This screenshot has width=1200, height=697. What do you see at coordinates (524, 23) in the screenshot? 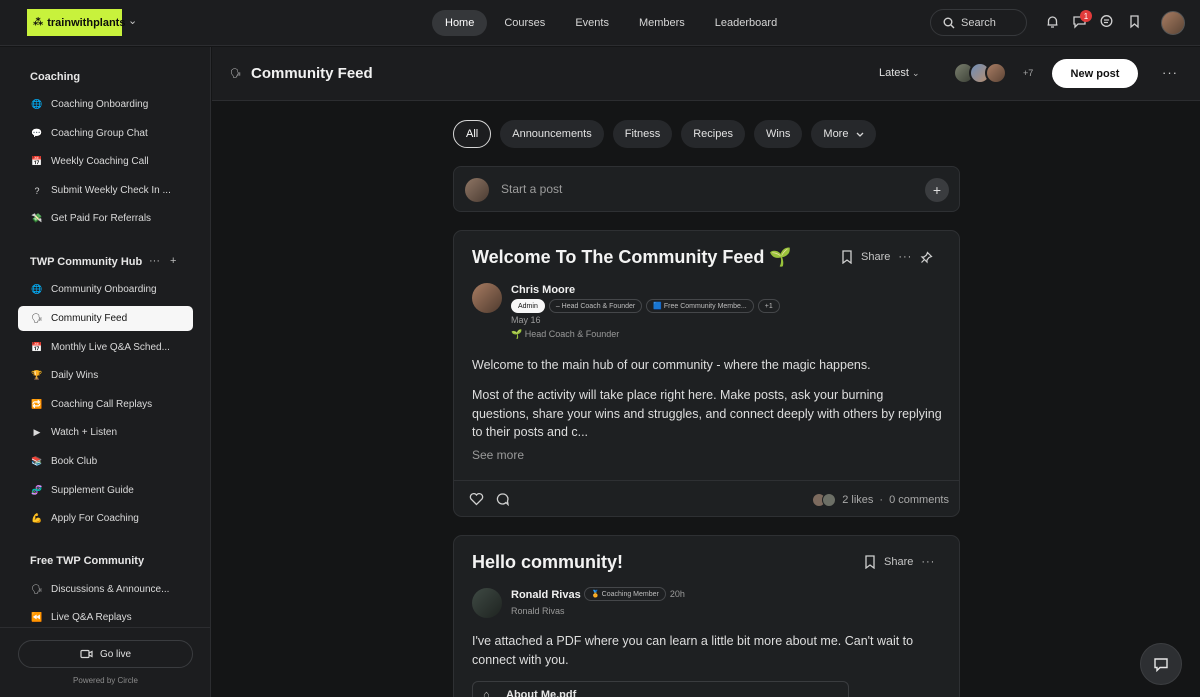
I see `nav-courses: Courses` at bounding box center [524, 23].